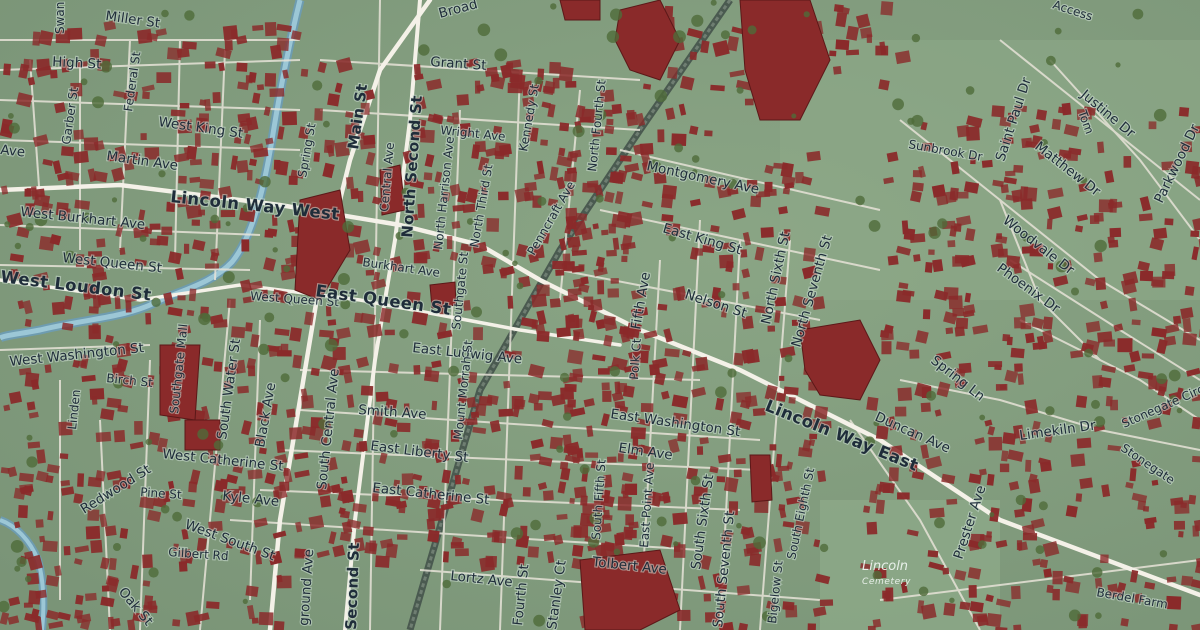  I want to click on label-polk-ct: Polk Ct, so click(635, 359).